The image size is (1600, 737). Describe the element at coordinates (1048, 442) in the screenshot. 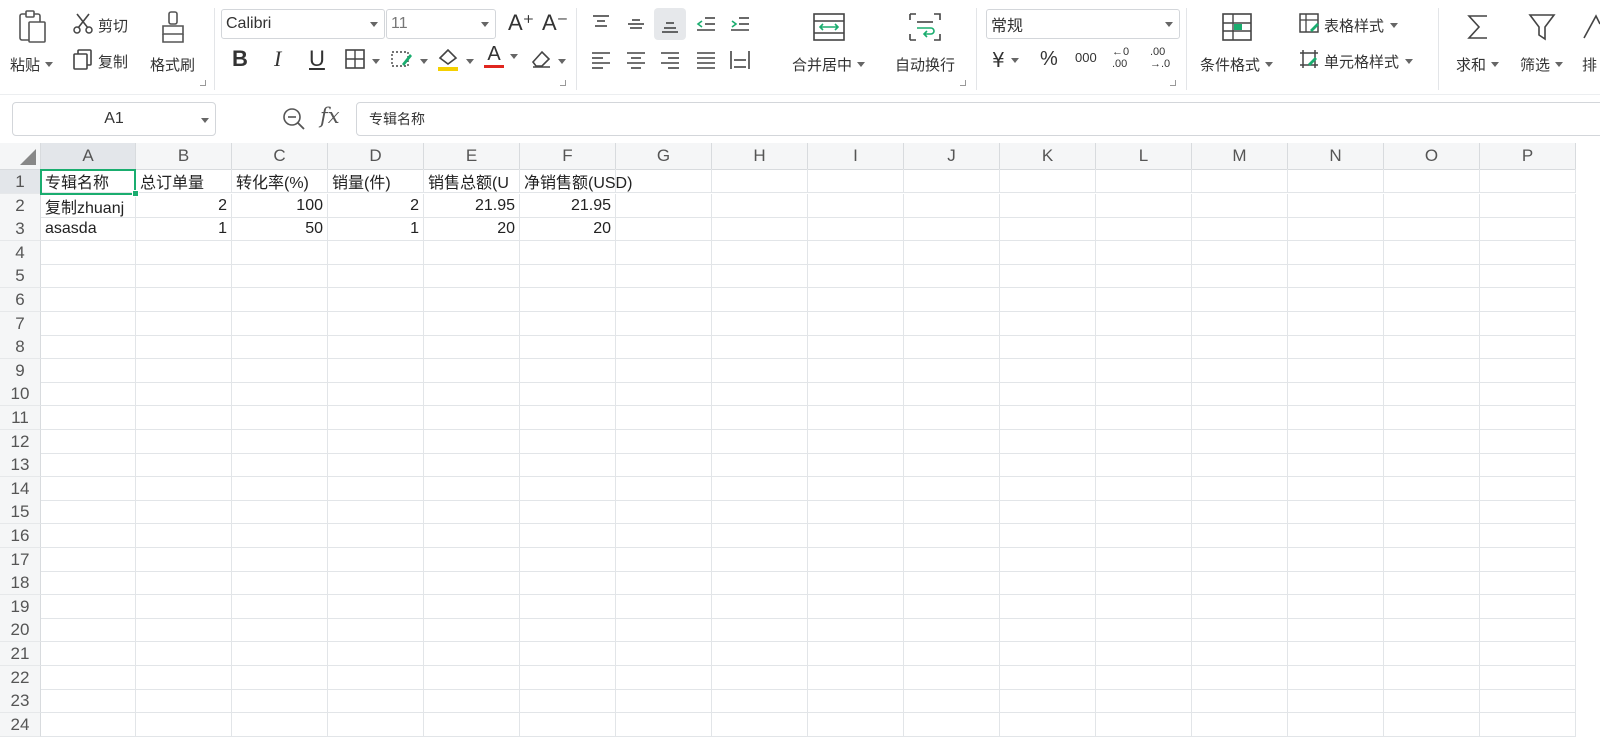

I see `cell-k12` at that location.